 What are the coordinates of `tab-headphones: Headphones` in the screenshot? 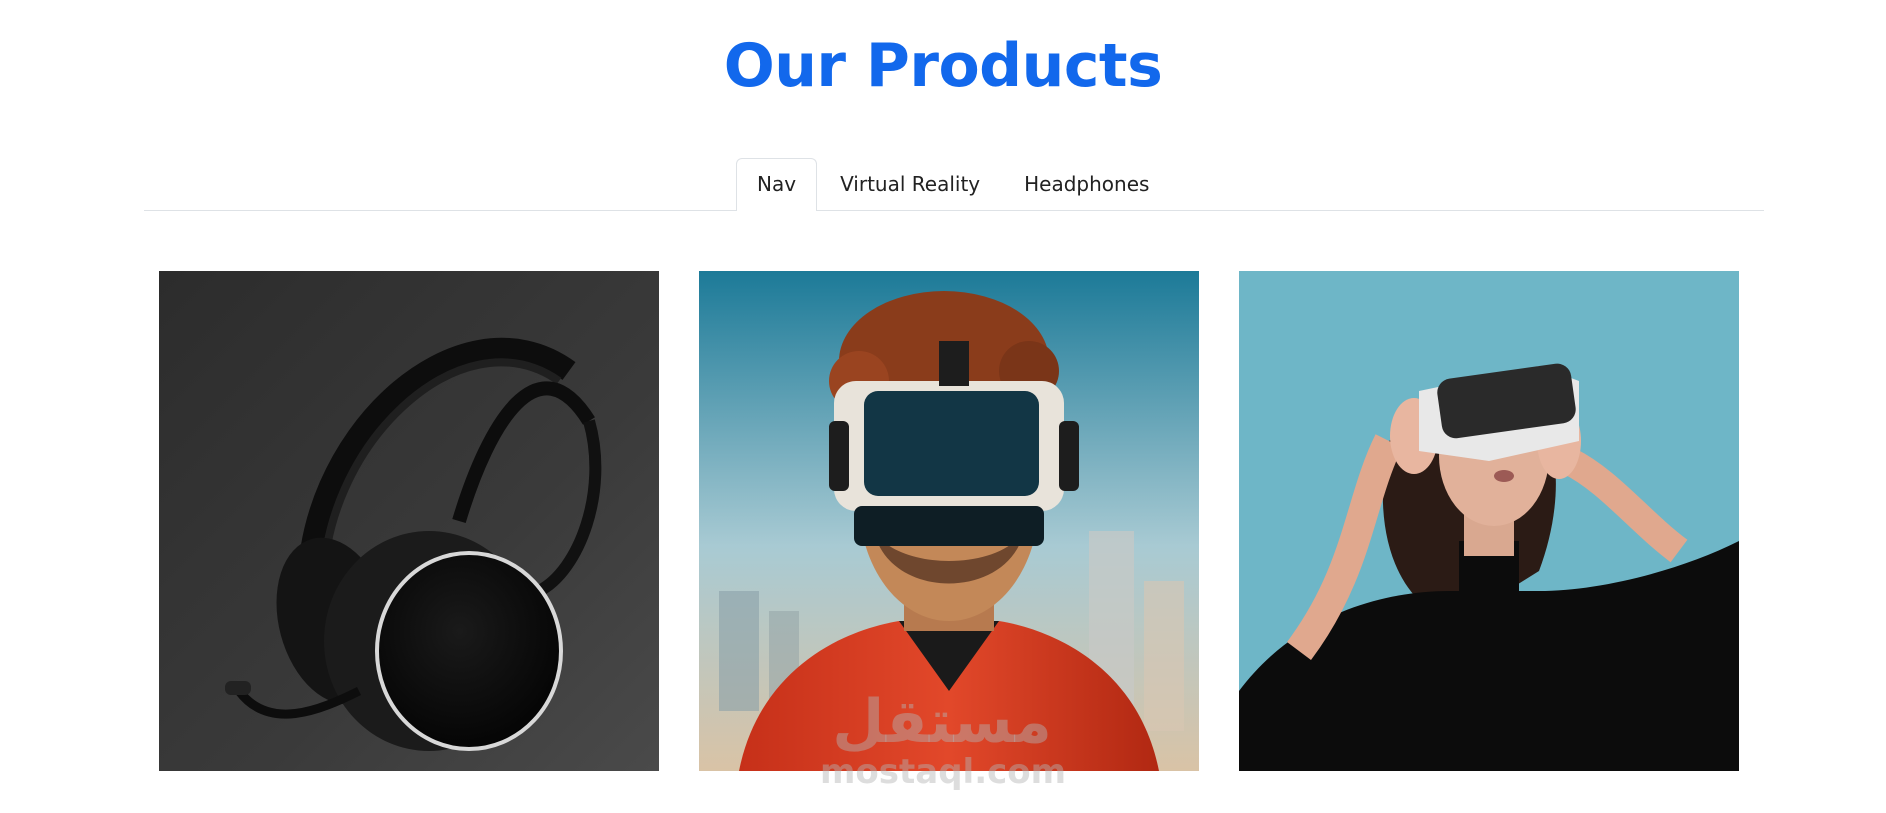 It's located at (1087, 183).